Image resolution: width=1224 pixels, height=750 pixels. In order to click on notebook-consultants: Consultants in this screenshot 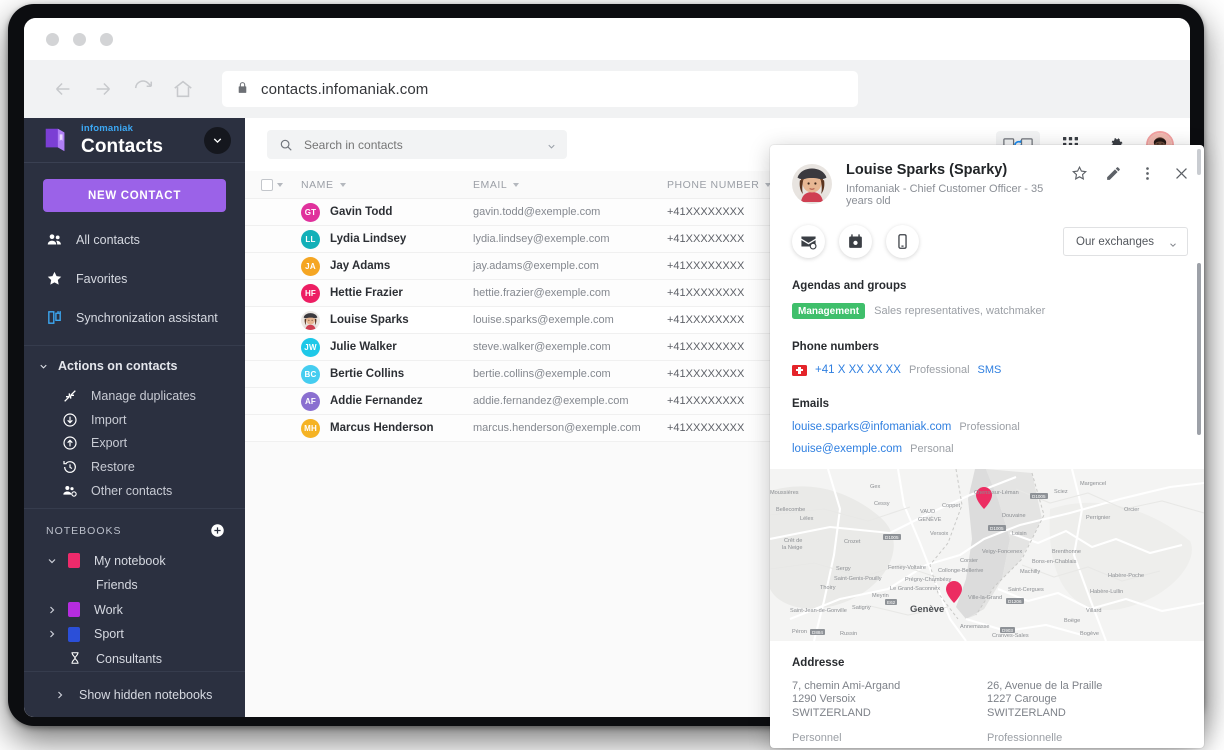, I will do `click(134, 659)`.